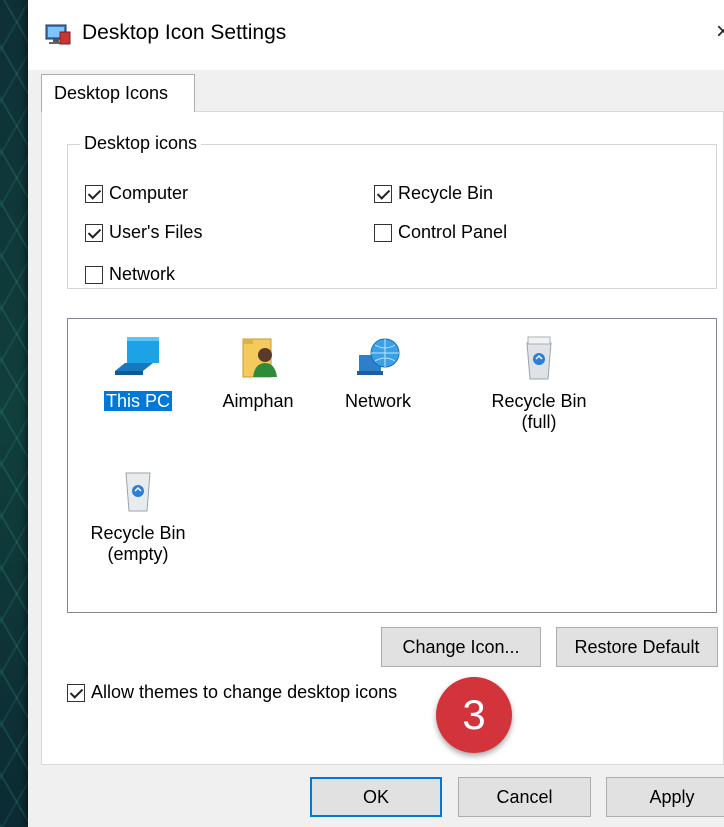 The height and width of the screenshot is (827, 724). What do you see at coordinates (378, 356) in the screenshot?
I see `network-globe-icon` at bounding box center [378, 356].